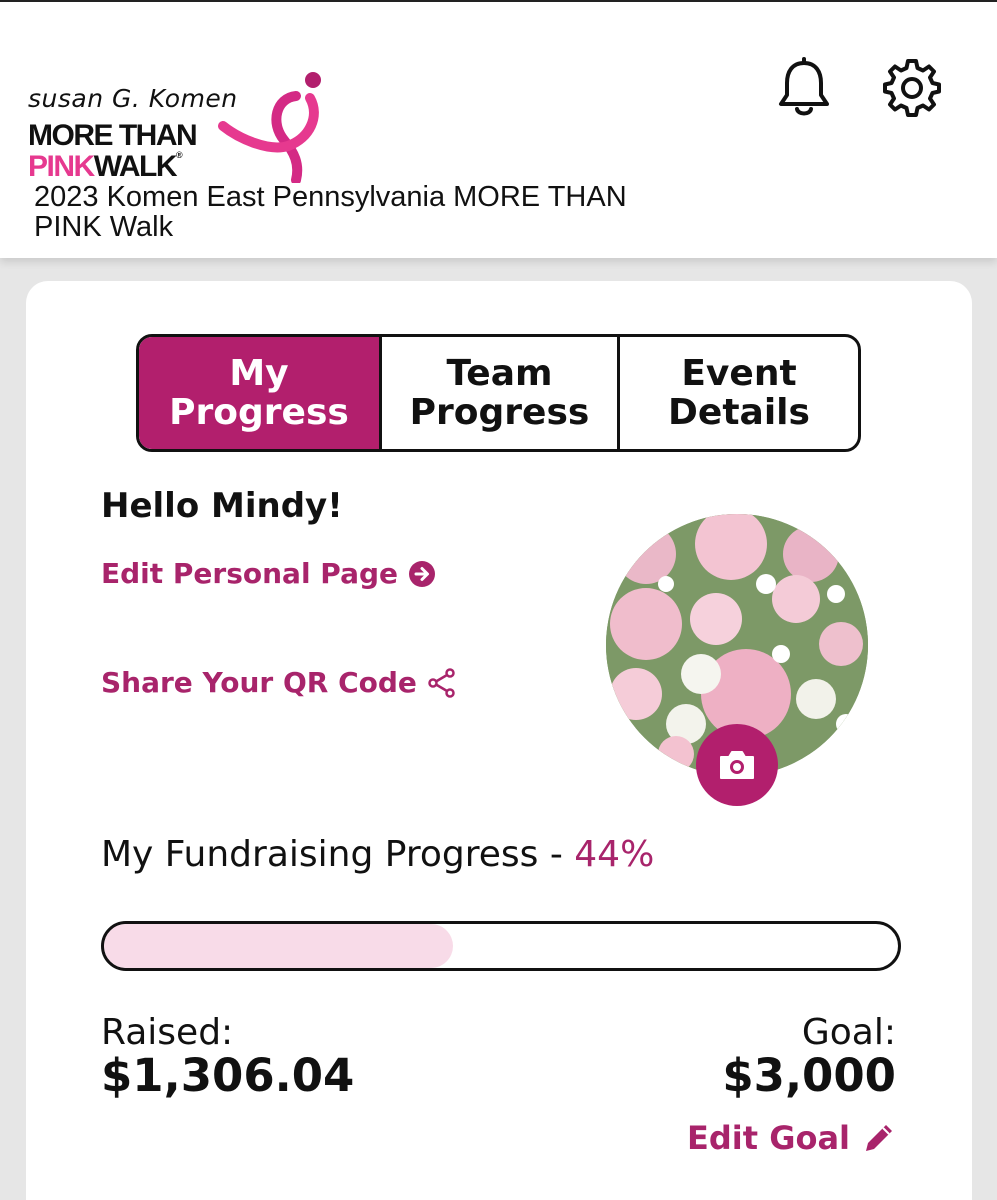 The width and height of the screenshot is (997, 1200). I want to click on fundraising-progress-label: My Fundraising Progress - 44%, so click(377, 854).